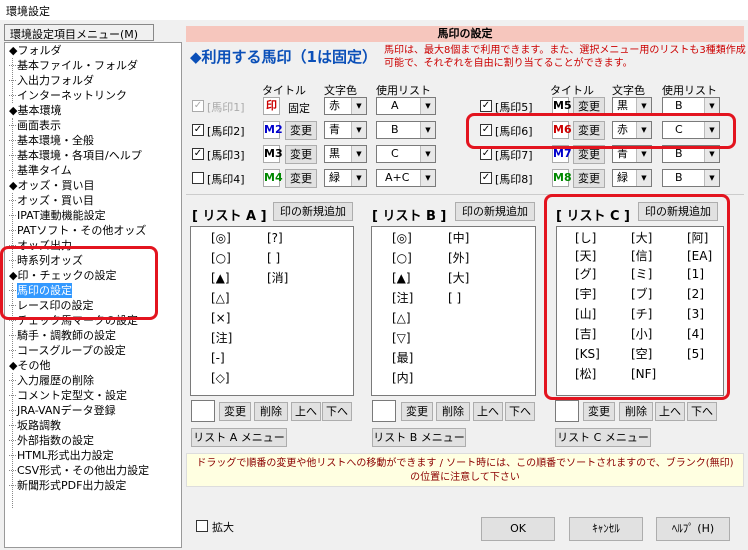  What do you see at coordinates (301, 130) in the screenshot?
I see `mark2-change-button: 変更` at bounding box center [301, 130].